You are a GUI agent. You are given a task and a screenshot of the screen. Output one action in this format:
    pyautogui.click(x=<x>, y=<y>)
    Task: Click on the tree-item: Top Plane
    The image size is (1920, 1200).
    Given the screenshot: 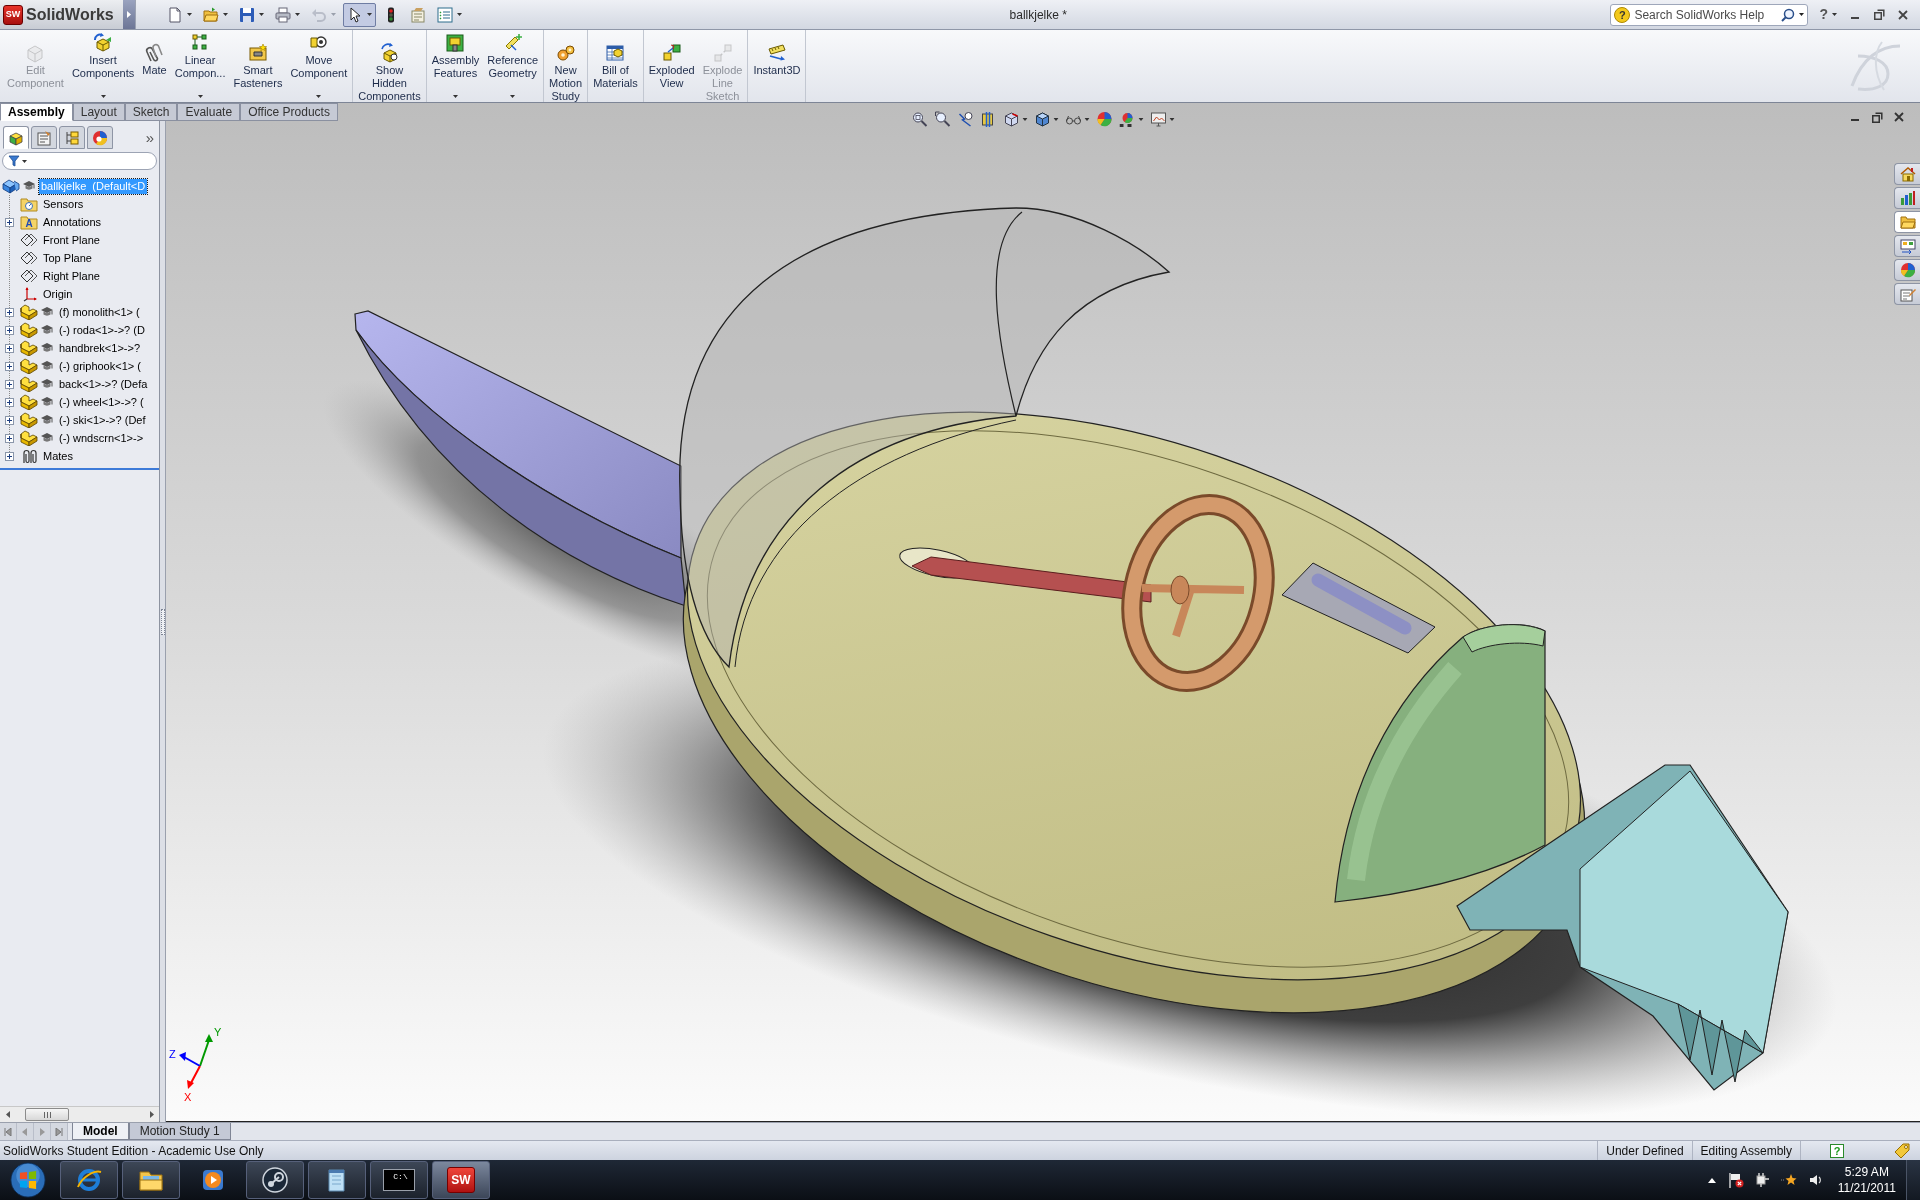 What is the action you would take?
    pyautogui.click(x=67, y=258)
    